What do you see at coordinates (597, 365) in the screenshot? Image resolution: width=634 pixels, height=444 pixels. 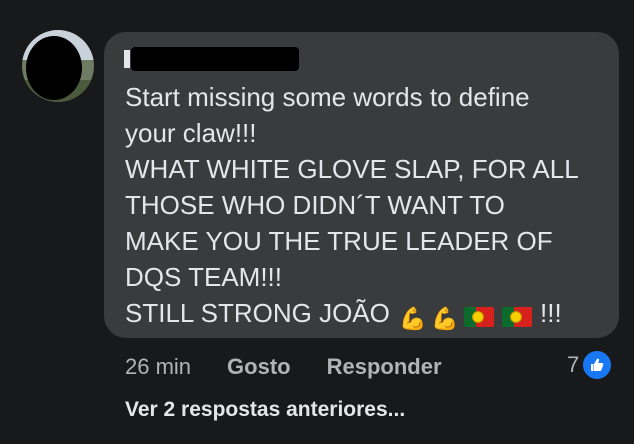 I see `thumbs-up-icon` at bounding box center [597, 365].